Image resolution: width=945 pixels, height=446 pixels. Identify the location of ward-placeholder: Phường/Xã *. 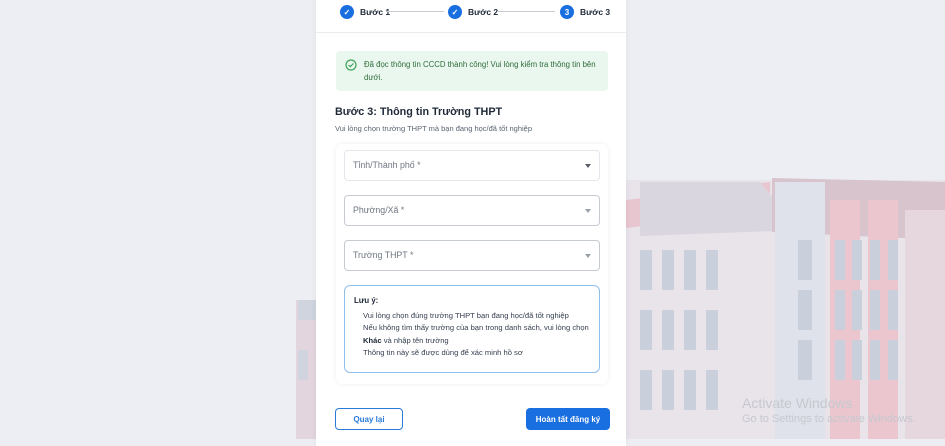
(379, 210).